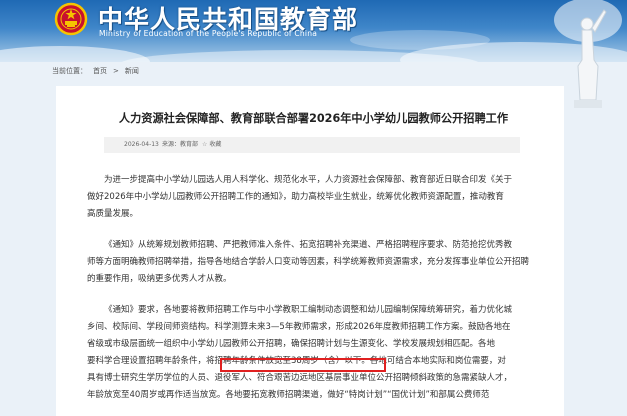 The height and width of the screenshot is (416, 627). What do you see at coordinates (215, 144) in the screenshot?
I see `favorite-label: 收藏` at bounding box center [215, 144].